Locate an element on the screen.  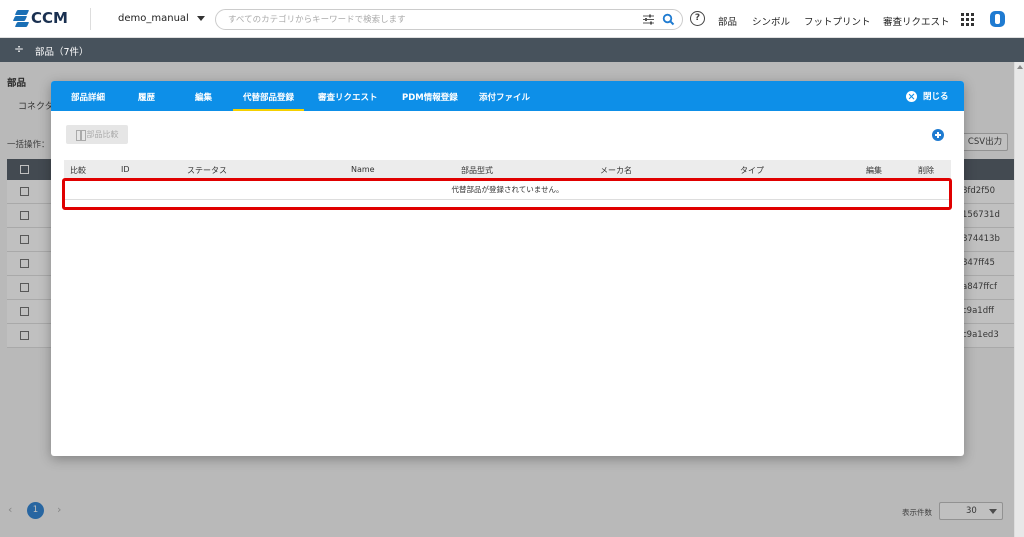
project-selector: demo_manual is located at coordinates (161, 18).